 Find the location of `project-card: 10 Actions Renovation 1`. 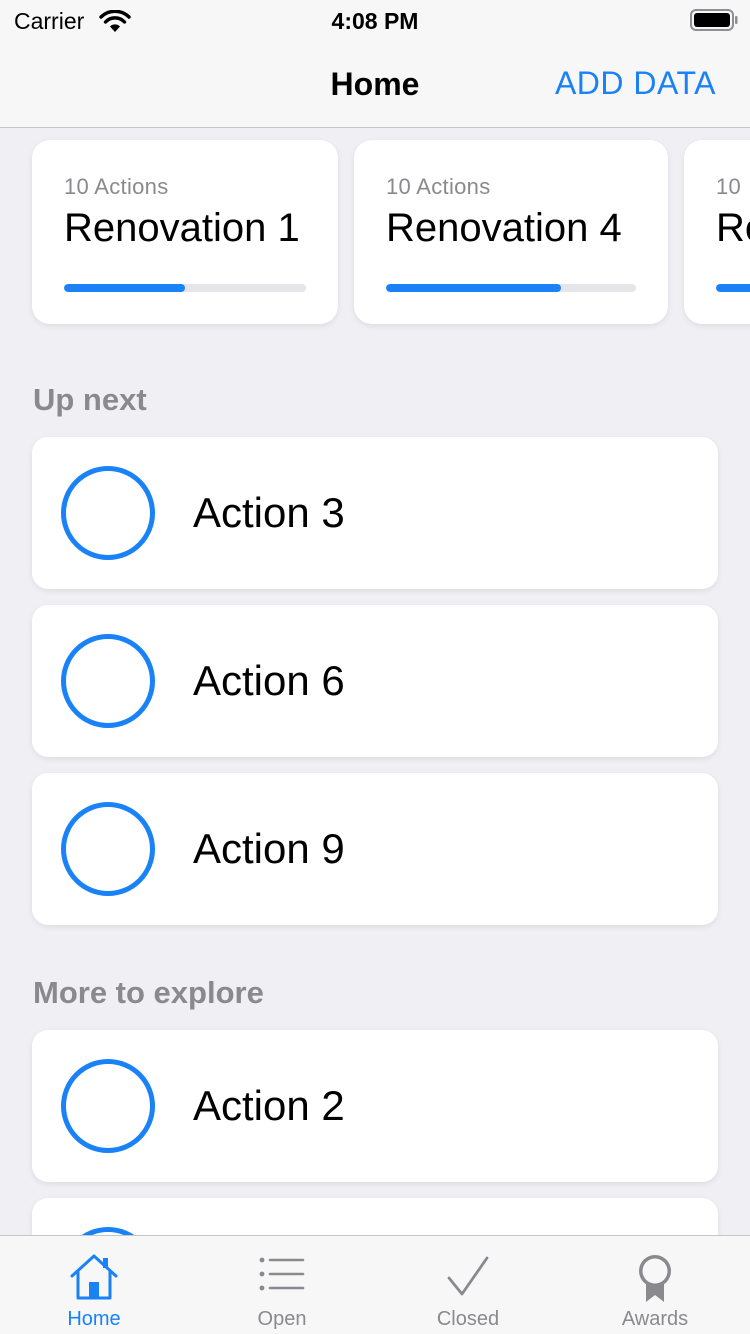

project-card: 10 Actions Renovation 1 is located at coordinates (185, 232).